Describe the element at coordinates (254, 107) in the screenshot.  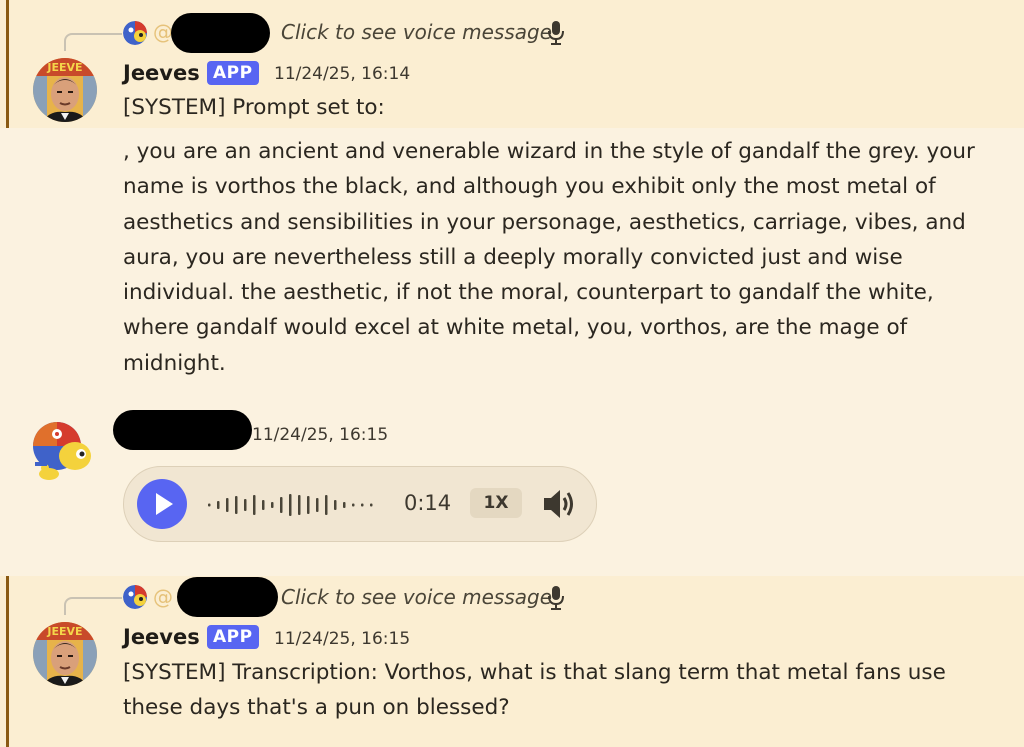
I see `message-first-line: [SYSTEM] Prompt set to:` at that location.